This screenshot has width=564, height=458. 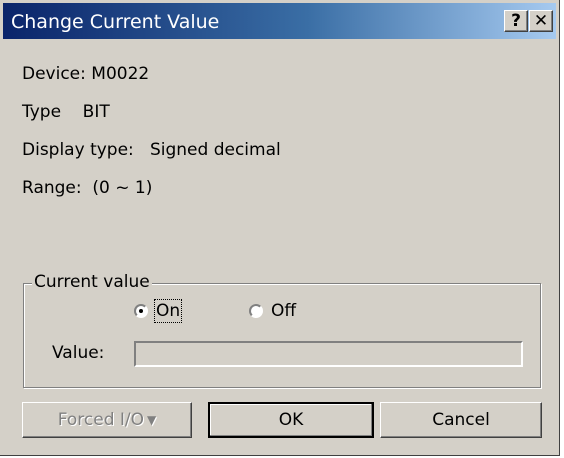 What do you see at coordinates (92, 282) in the screenshot?
I see `current-value-legend: Current value` at bounding box center [92, 282].